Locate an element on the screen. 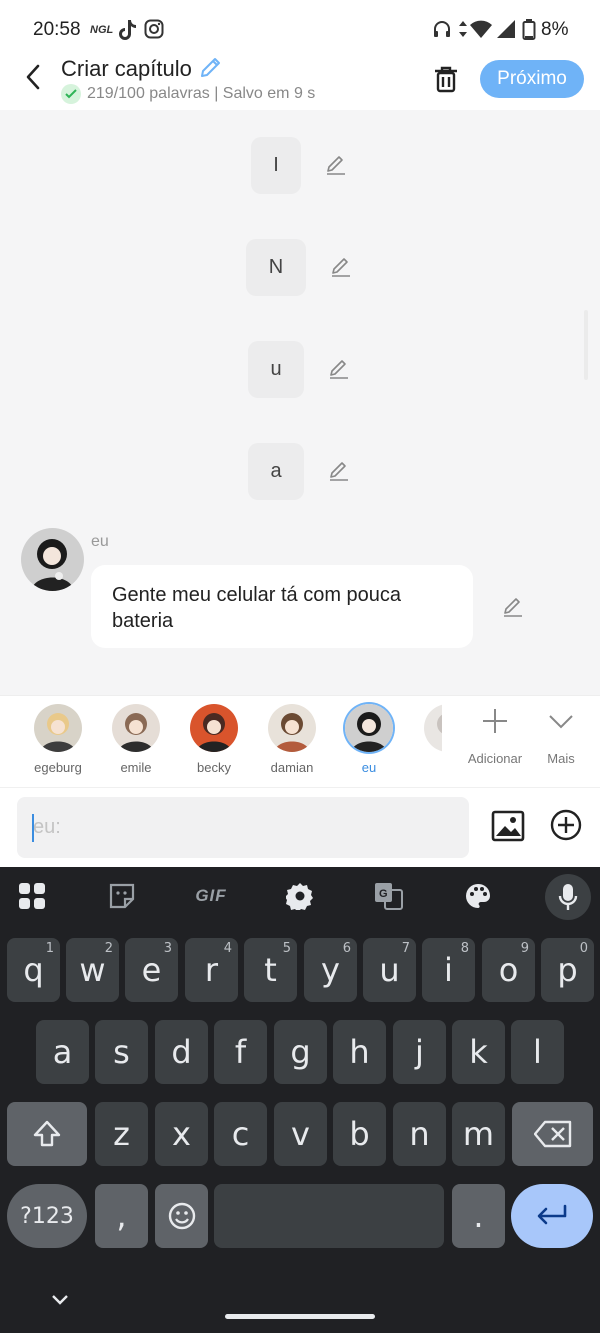 This screenshot has height=1333, width=600. key-j: j is located at coordinates (419, 1052).